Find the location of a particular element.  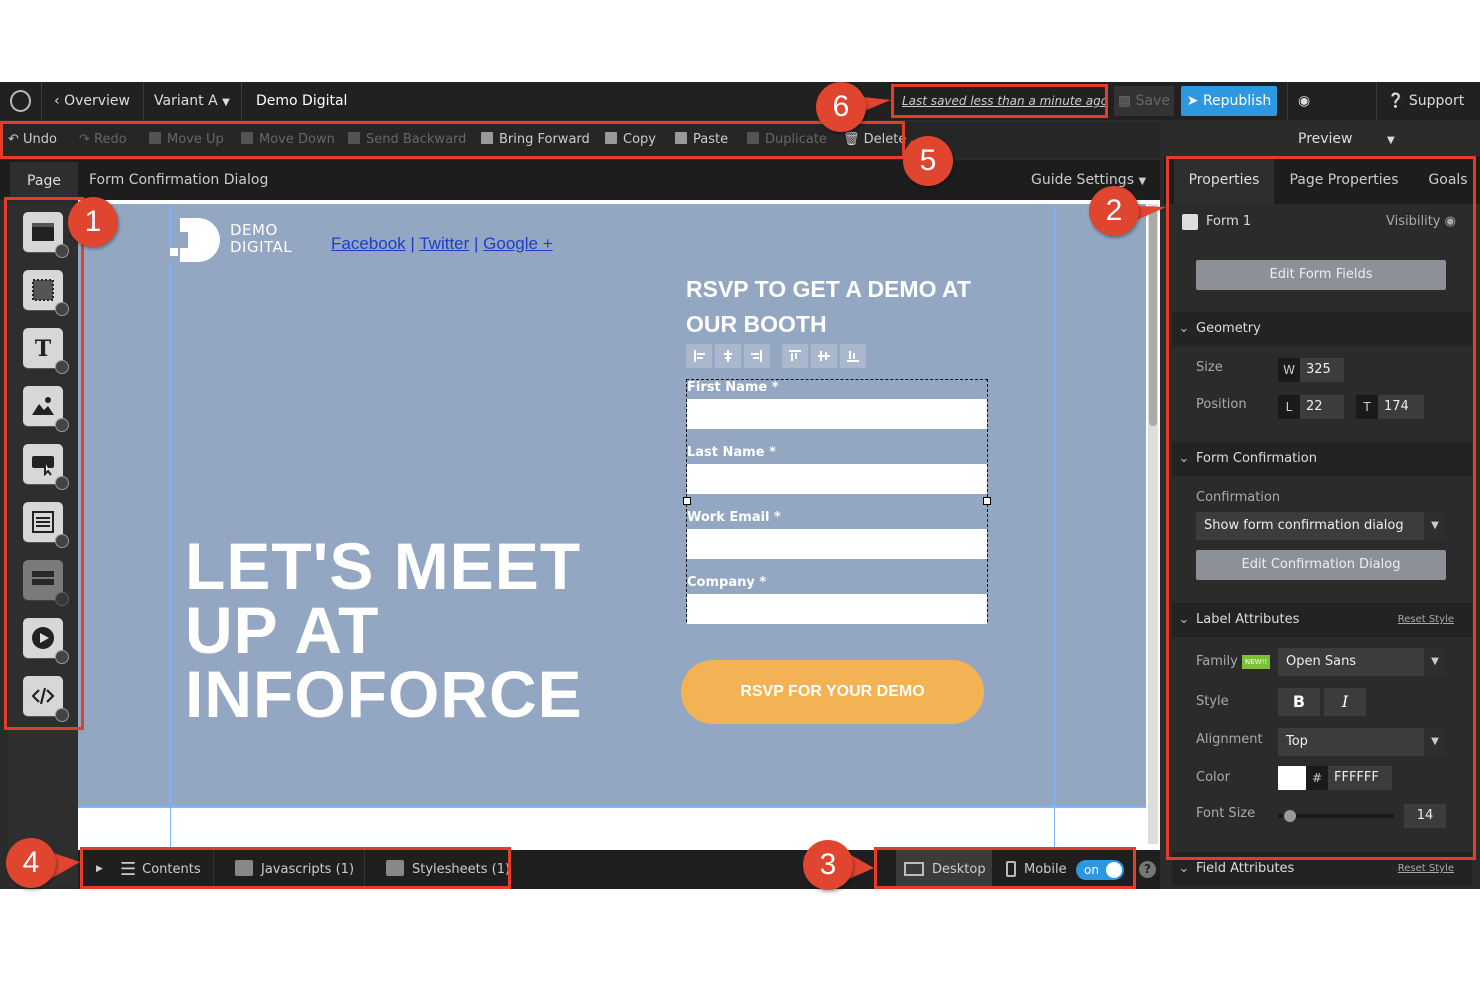

annotation-callout-4: 4 is located at coordinates (31, 863).